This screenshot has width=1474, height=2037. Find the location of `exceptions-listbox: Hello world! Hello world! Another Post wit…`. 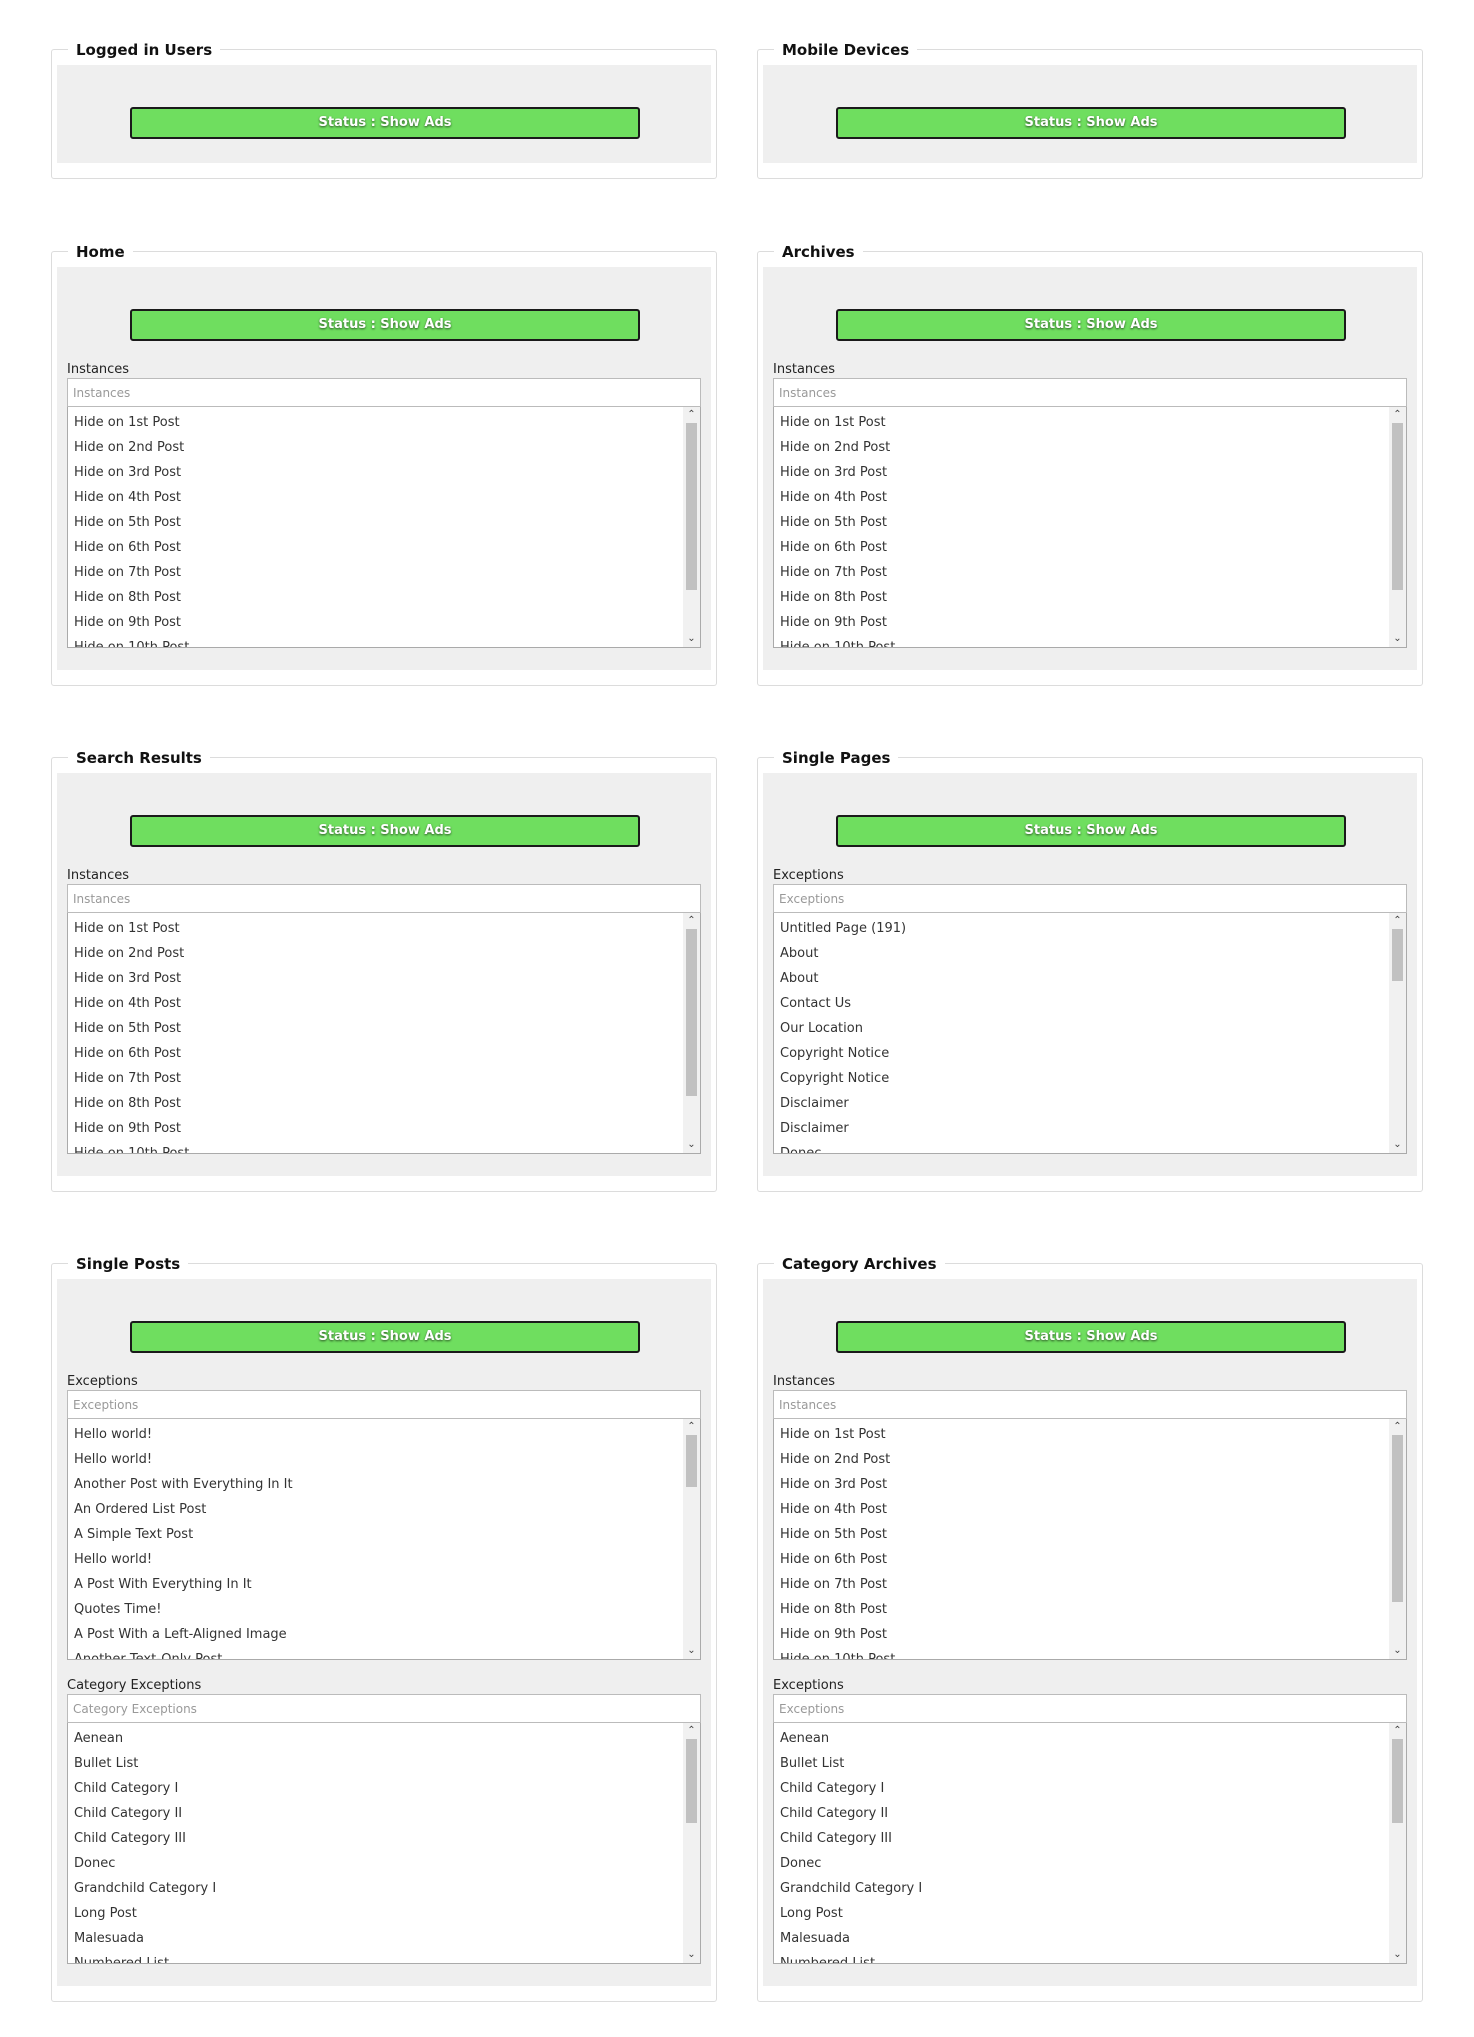

exceptions-listbox: Hello world! Hello world! Another Post wit… is located at coordinates (384, 1539).